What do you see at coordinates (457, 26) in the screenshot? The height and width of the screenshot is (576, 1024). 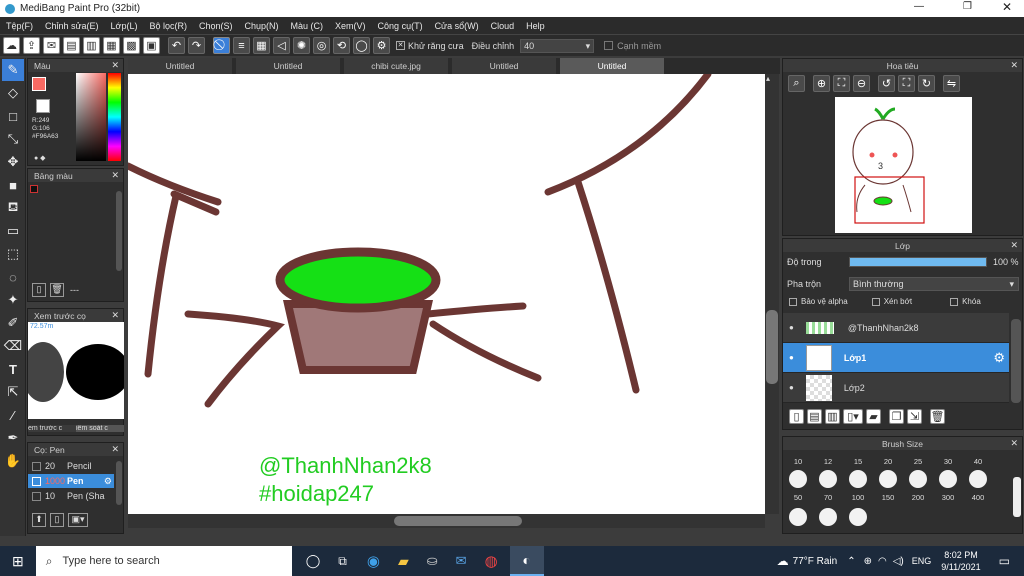 I see `menu-window: Cửa sổ(W)` at bounding box center [457, 26].